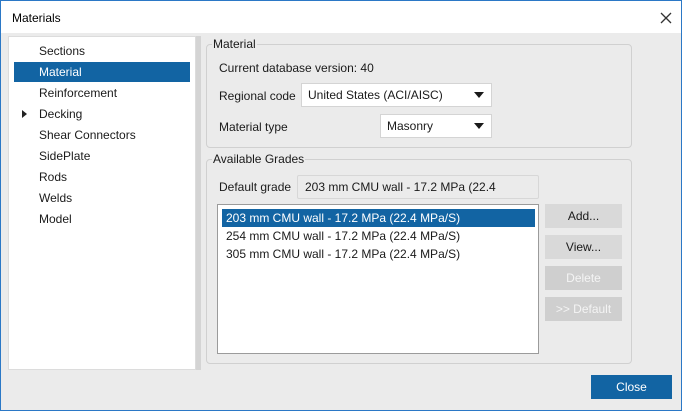 This screenshot has height=411, width=682. Describe the element at coordinates (375, 95) in the screenshot. I see `regional-code-value: United States (ACI/AISC)` at that location.